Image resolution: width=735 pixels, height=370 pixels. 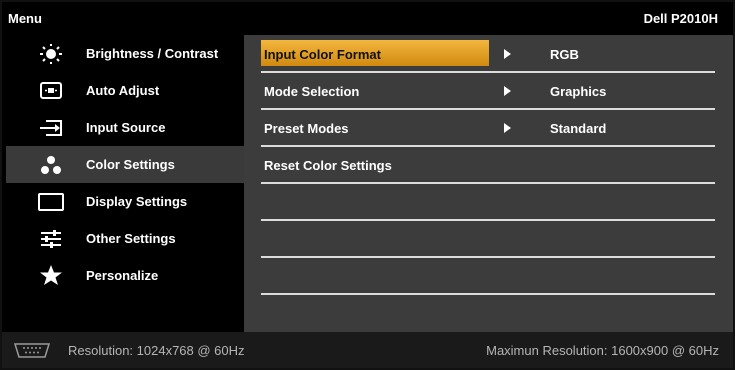 What do you see at coordinates (488, 54) in the screenshot?
I see `submenu-row-input-color-format: Input Color Format RGB` at bounding box center [488, 54].